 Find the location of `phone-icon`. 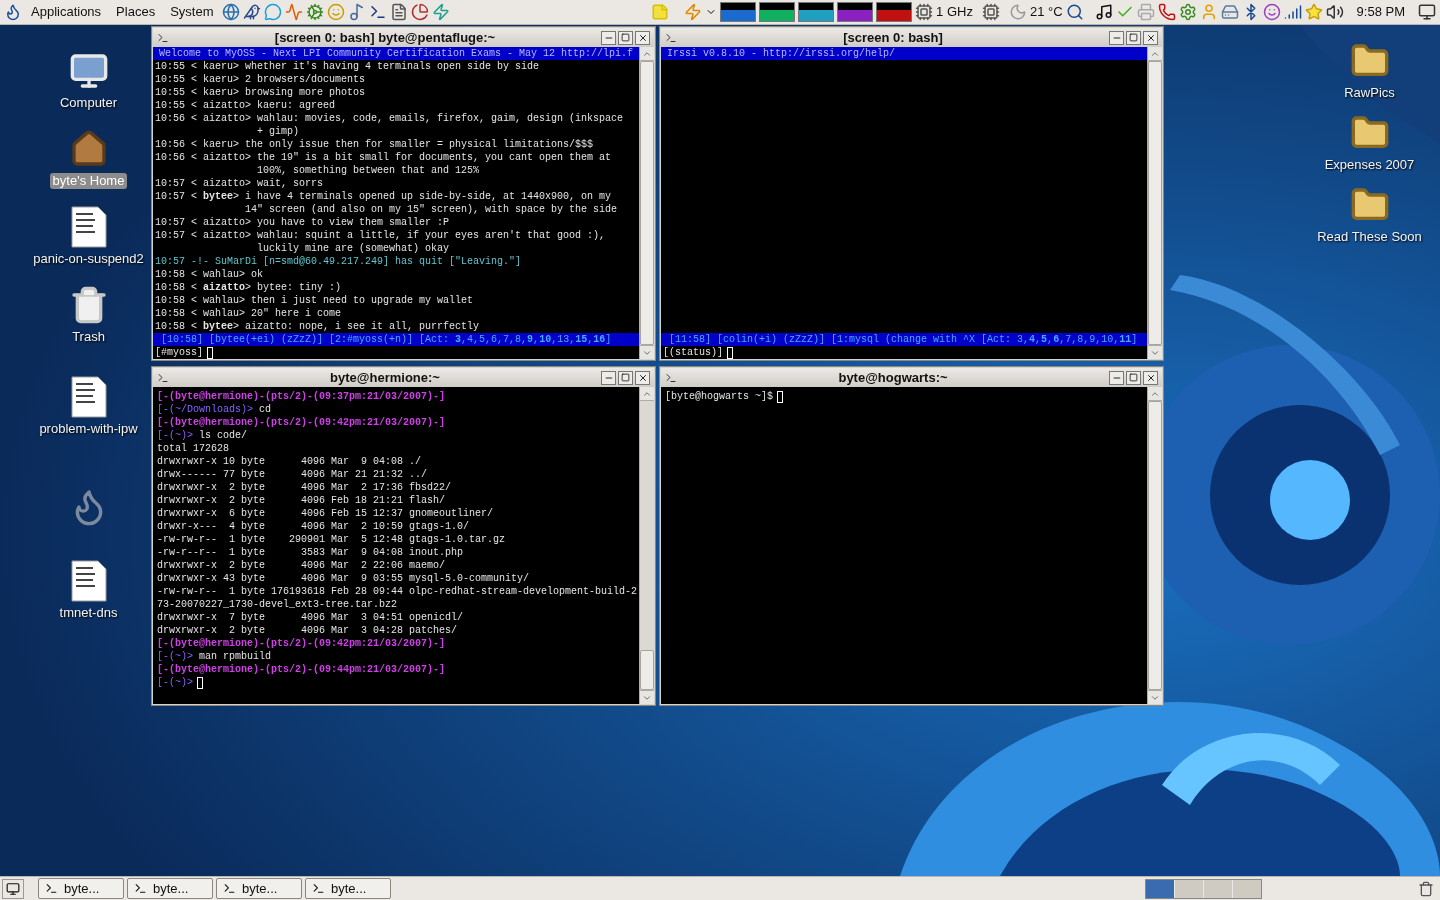

phone-icon is located at coordinates (1166, 12).